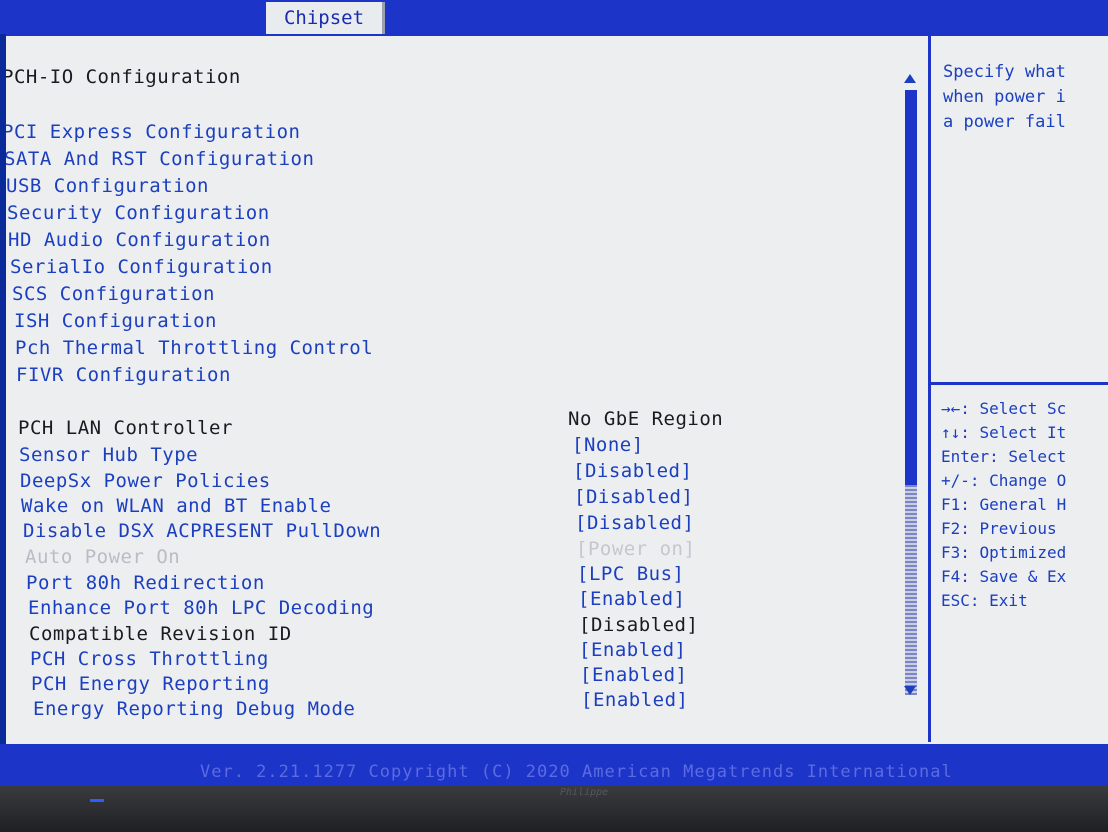 This screenshot has width=1108, height=832. What do you see at coordinates (1004, 432) in the screenshot?
I see `key-hint-select-item: ↑↓: Select It` at bounding box center [1004, 432].